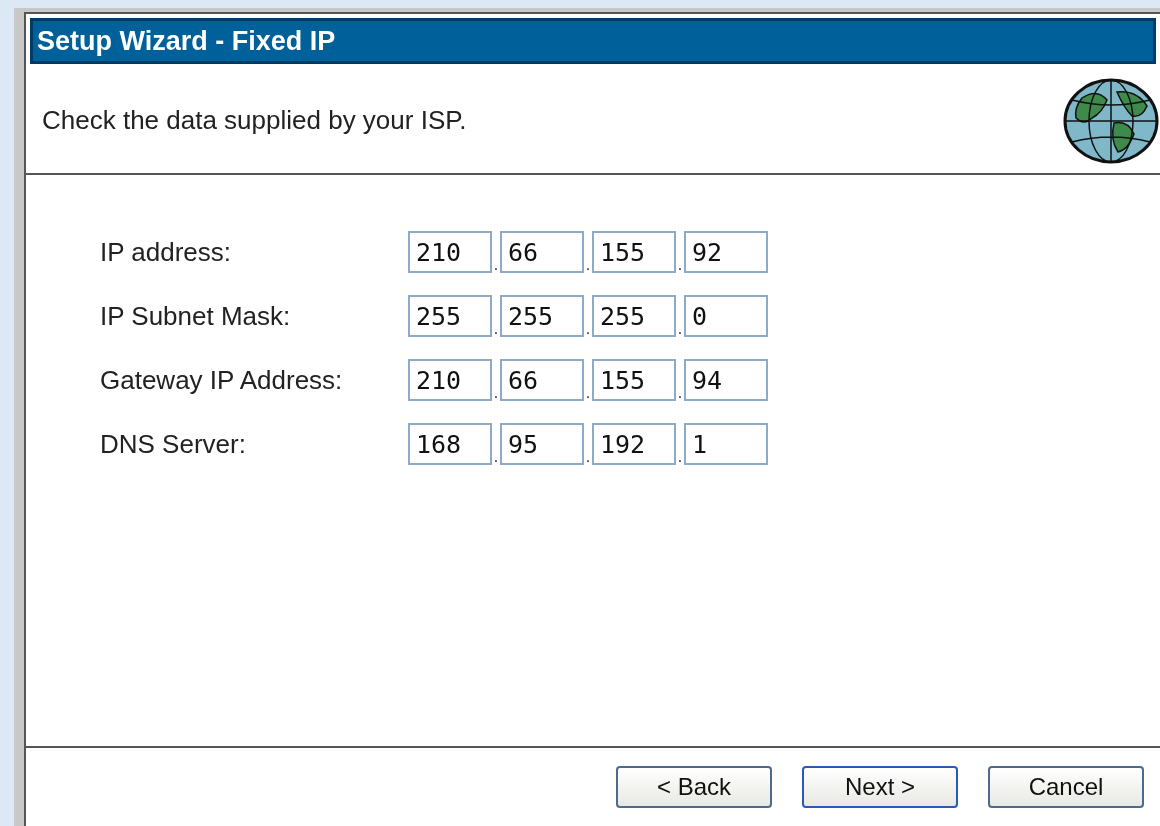 Image resolution: width=1160 pixels, height=826 pixels. Describe the element at coordinates (542, 444) in the screenshot. I see `octet-field: 95` at that location.